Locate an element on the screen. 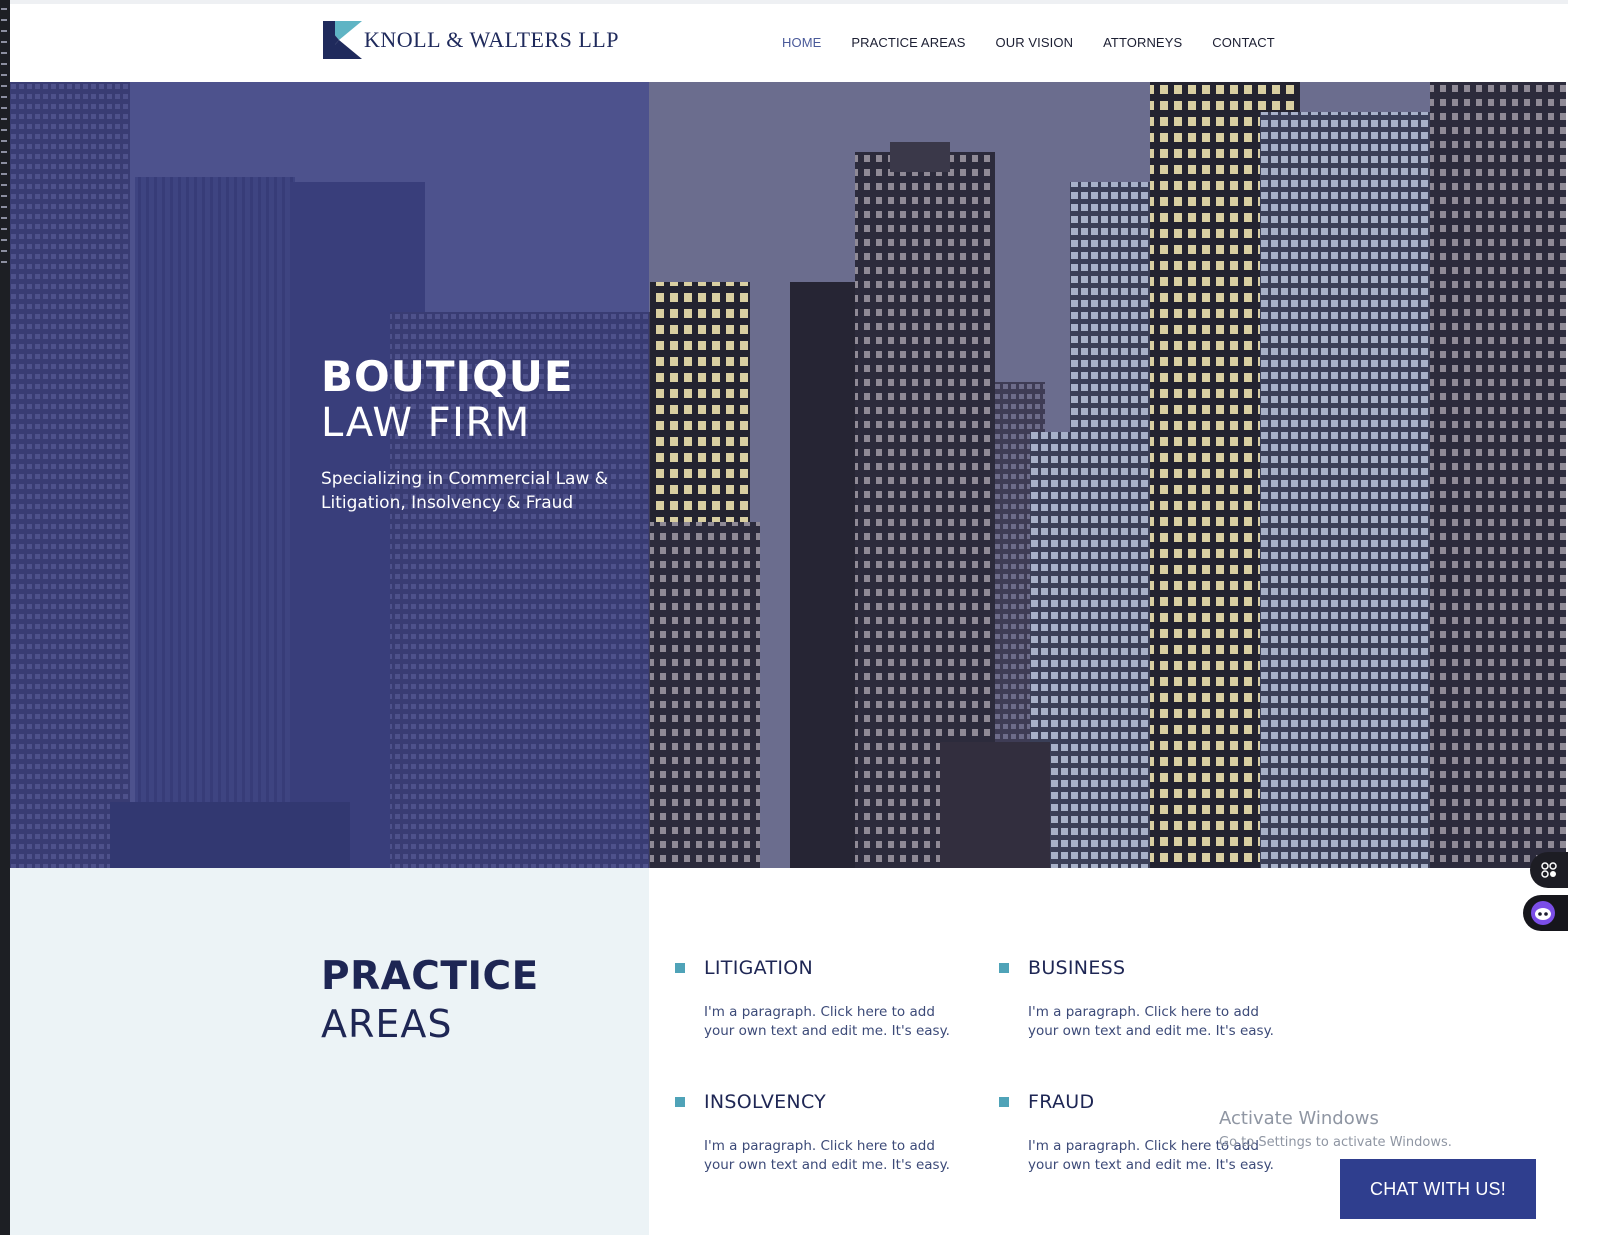 This screenshot has height=1235, width=1599. nav-attorneys: ATTORNEYS is located at coordinates (1142, 42).